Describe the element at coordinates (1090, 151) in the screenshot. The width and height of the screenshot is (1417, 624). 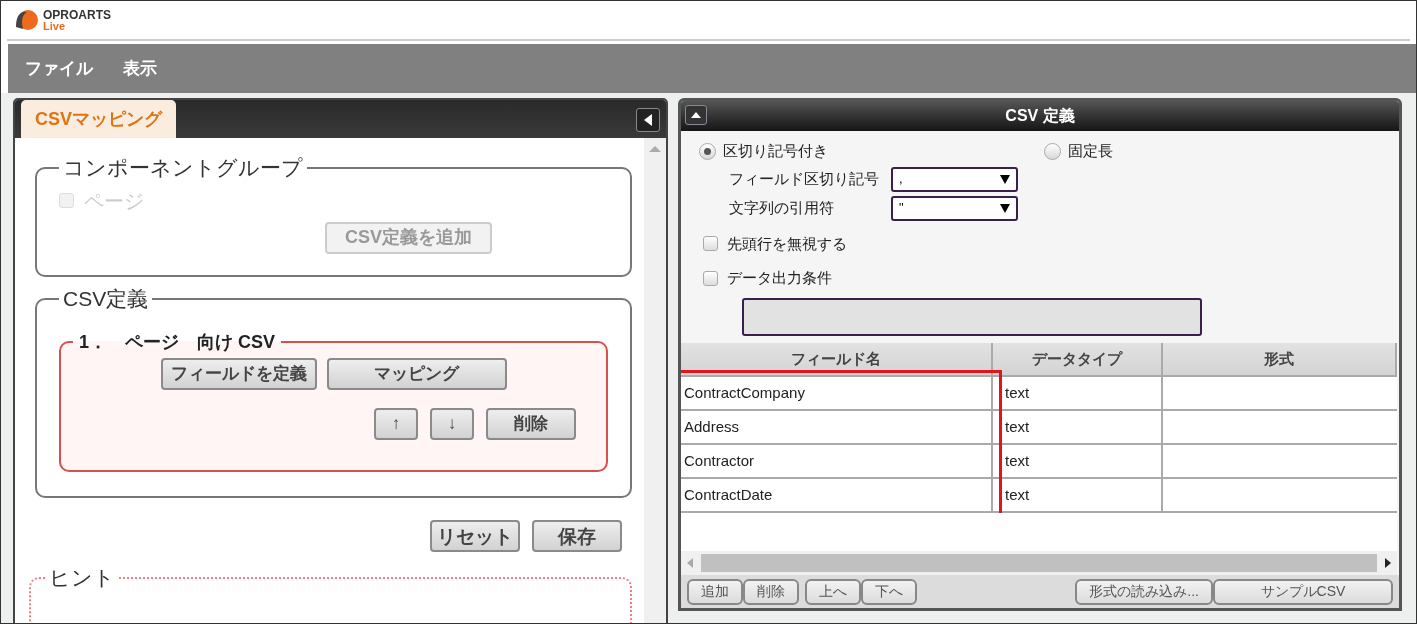
I see `radio-label: 固定長` at that location.